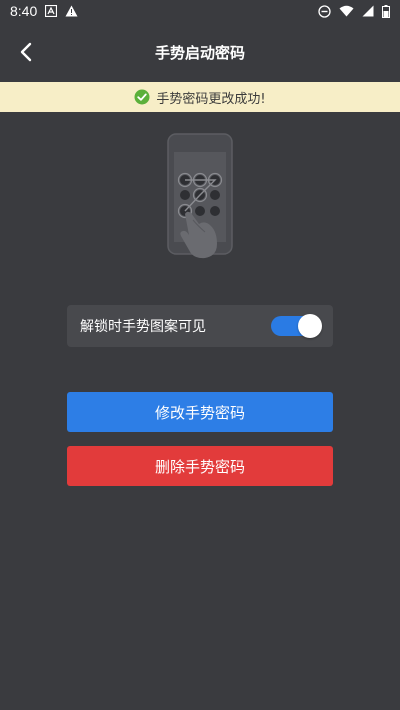 The image size is (400, 710). Describe the element at coordinates (324, 11) in the screenshot. I see `do-not-disturb-icon` at that location.